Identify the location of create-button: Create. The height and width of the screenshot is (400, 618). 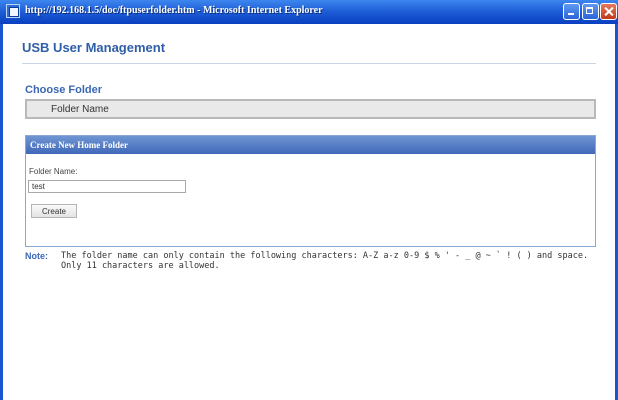
(54, 211).